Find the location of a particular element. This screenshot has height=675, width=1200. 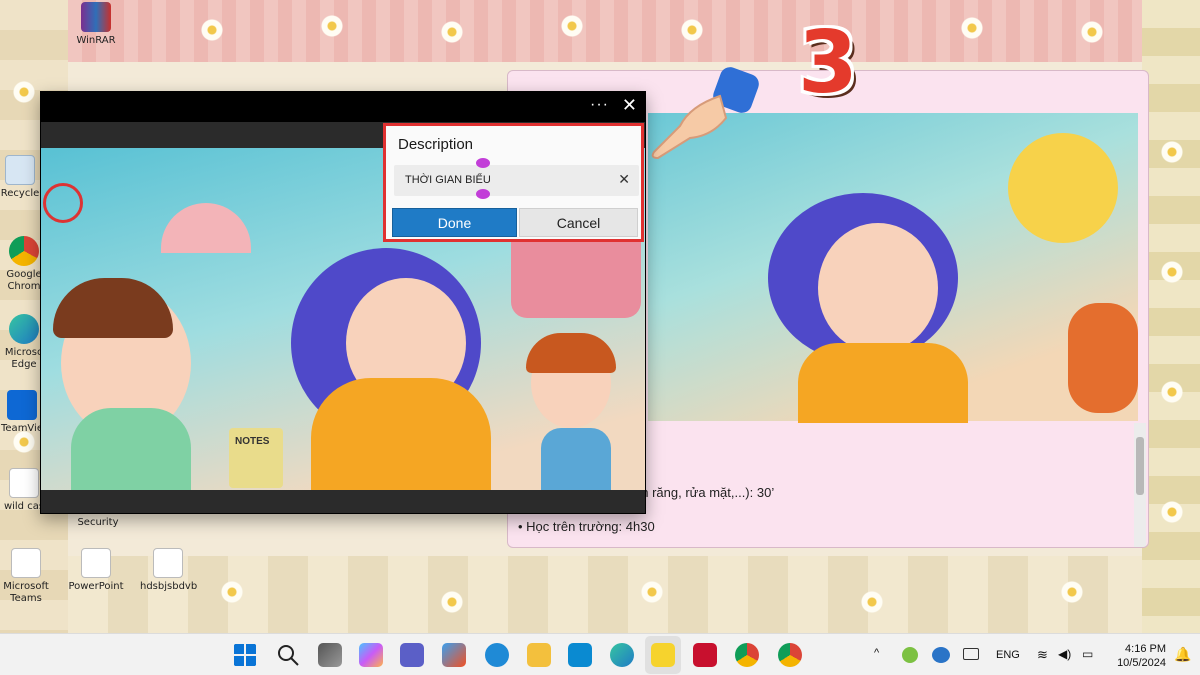

desktop-icon-powerpoint: PowerPoint is located at coordinates (96, 570).